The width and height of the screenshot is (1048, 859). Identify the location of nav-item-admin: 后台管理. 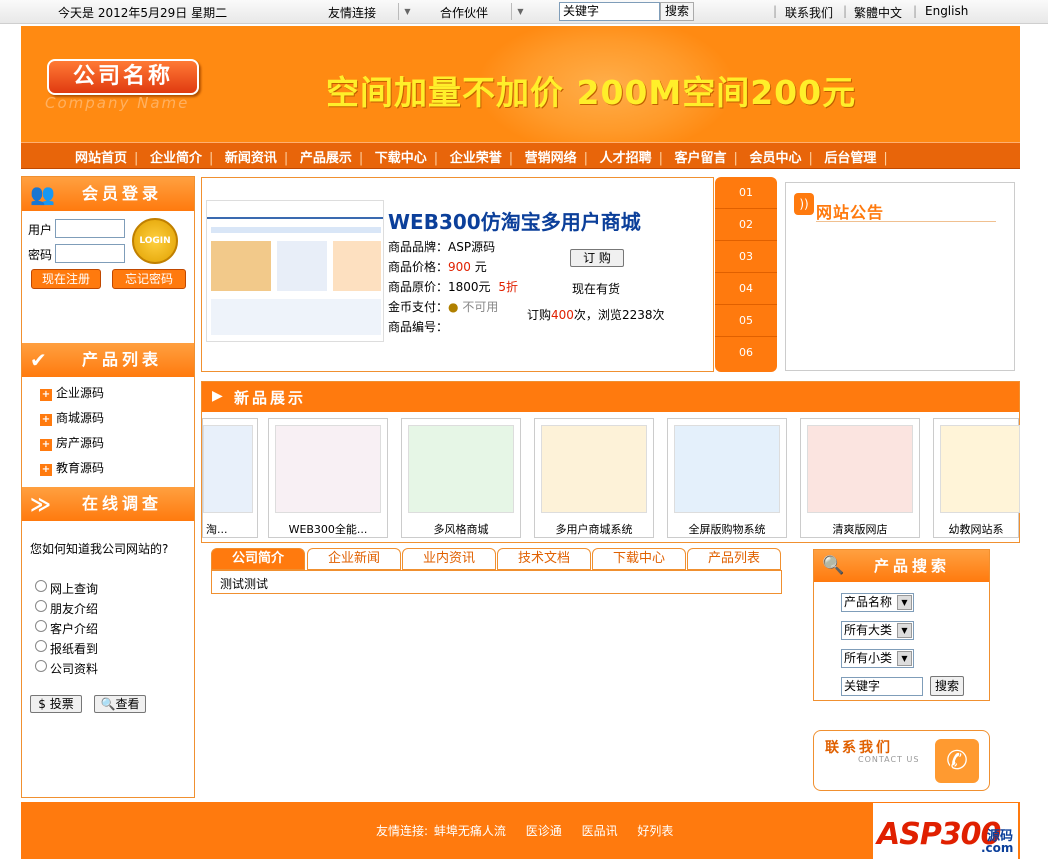
(850, 156).